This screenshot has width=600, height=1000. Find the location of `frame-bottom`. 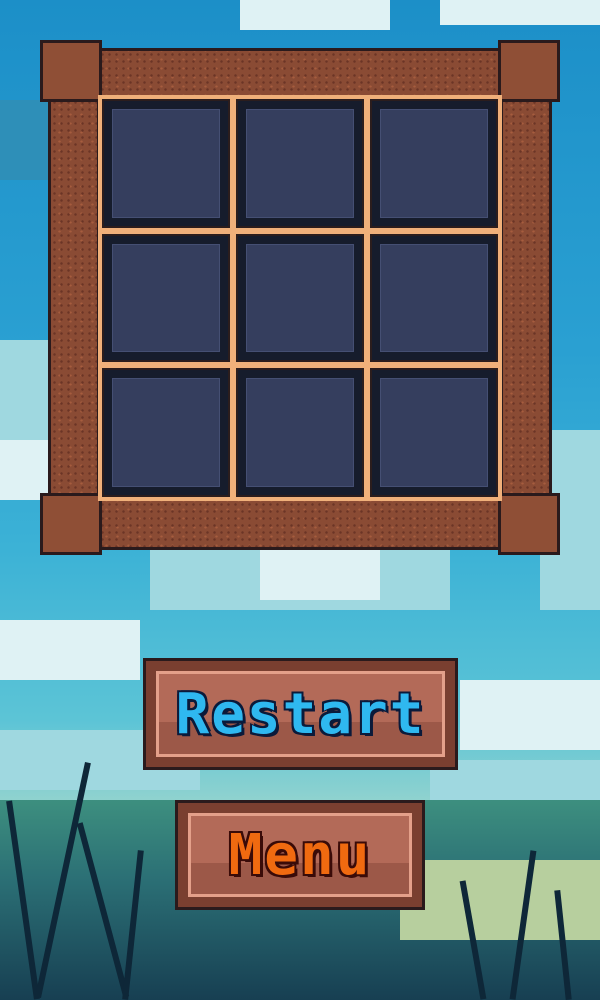

frame-bottom is located at coordinates (300, 524).